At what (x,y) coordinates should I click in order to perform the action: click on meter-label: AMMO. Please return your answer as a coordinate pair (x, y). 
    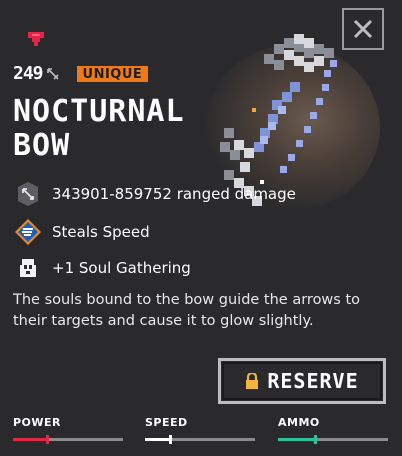
    Looking at the image, I should click on (299, 422).